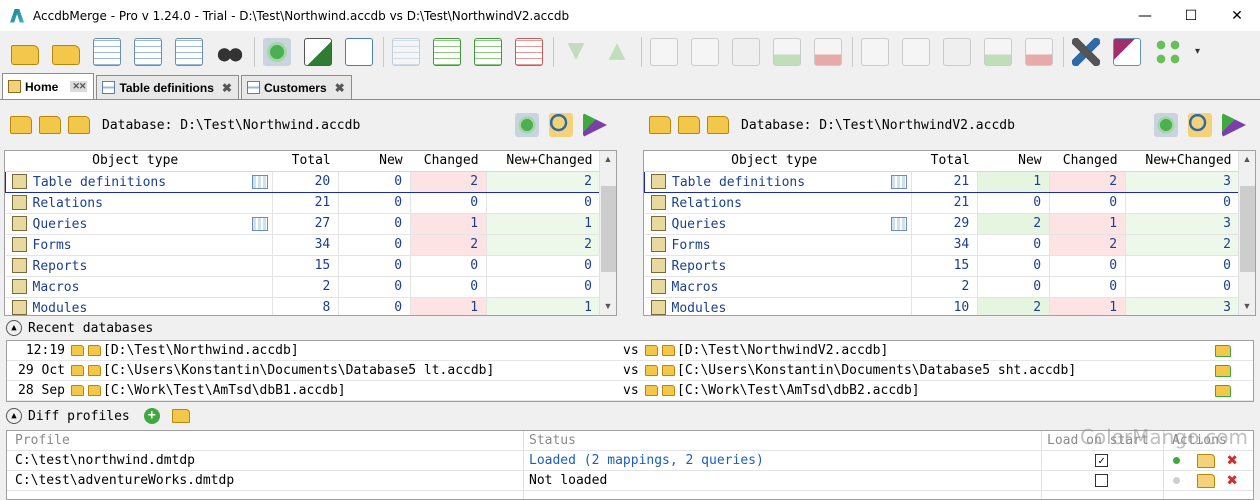 The height and width of the screenshot is (500, 1260). Describe the element at coordinates (167, 87) in the screenshot. I see `tab-table-definitions: Table definitions ✖` at that location.